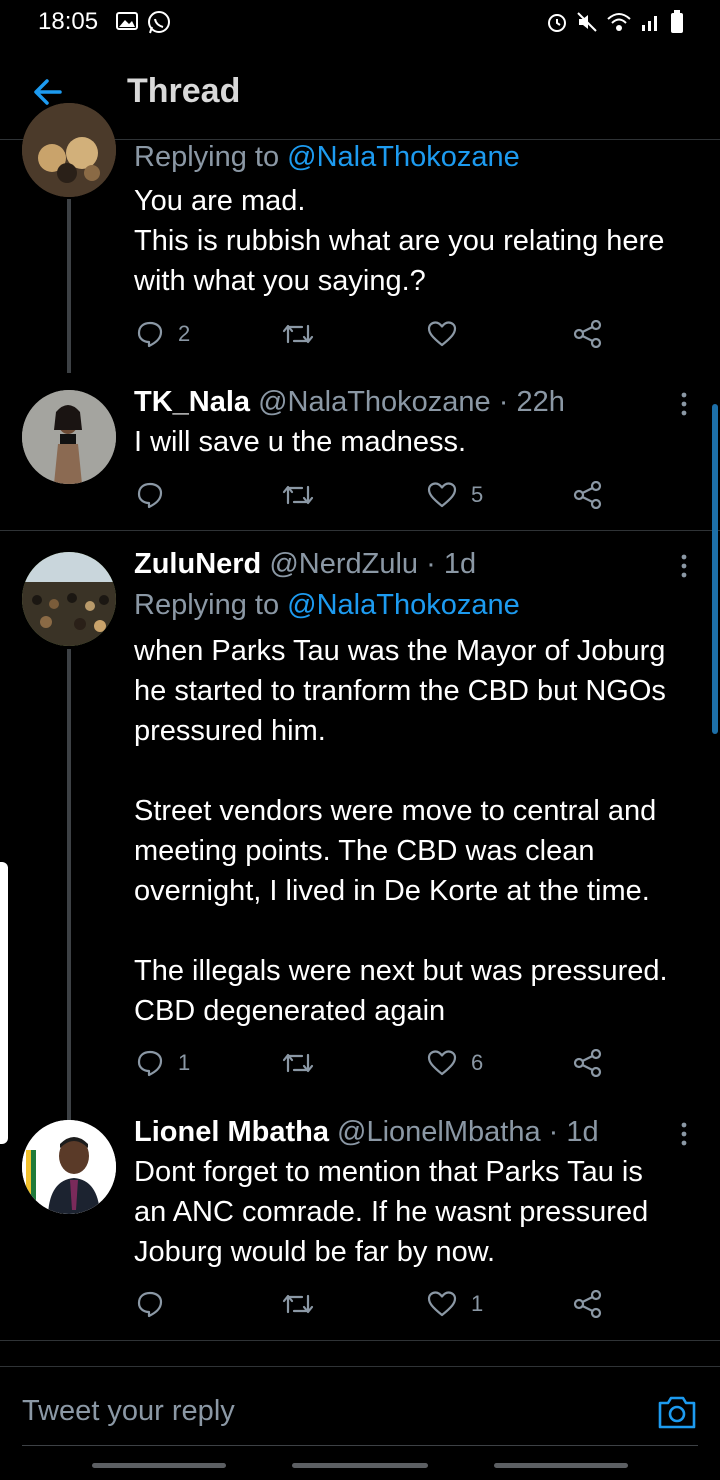 Image resolution: width=720 pixels, height=1480 pixels. Describe the element at coordinates (651, 24) in the screenshot. I see `signal-icon` at that location.